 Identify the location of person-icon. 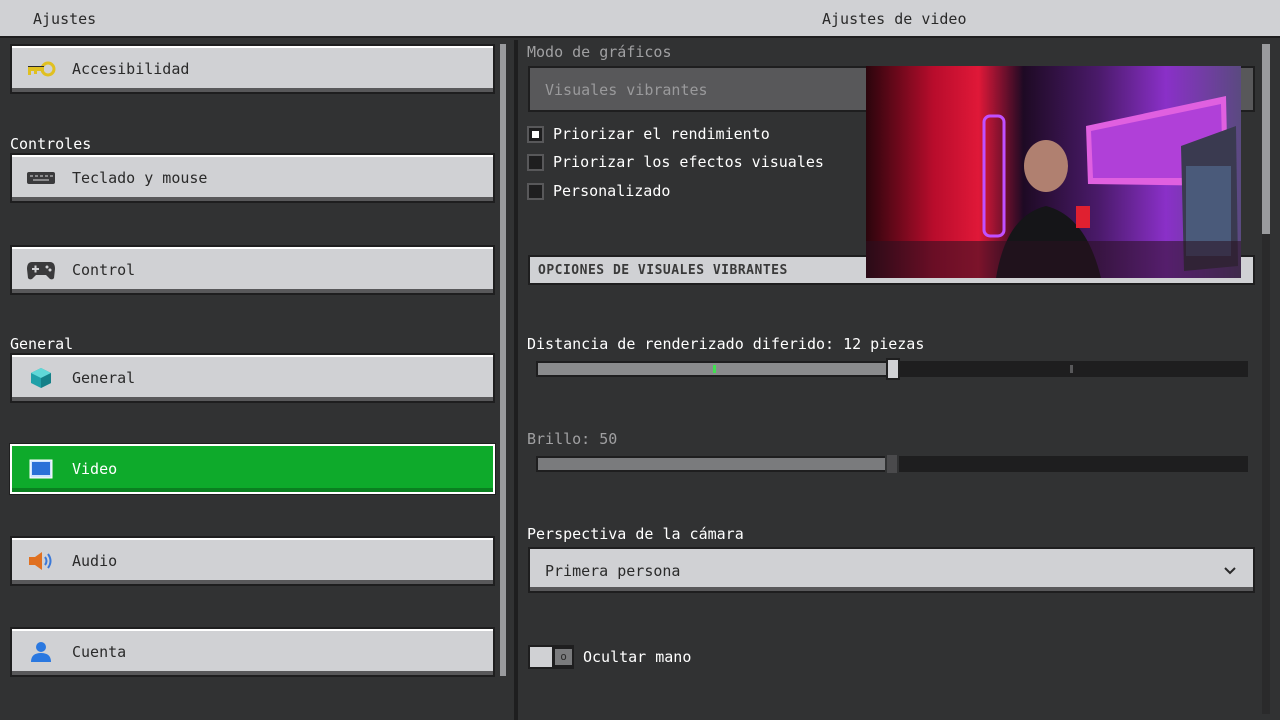
(41, 652).